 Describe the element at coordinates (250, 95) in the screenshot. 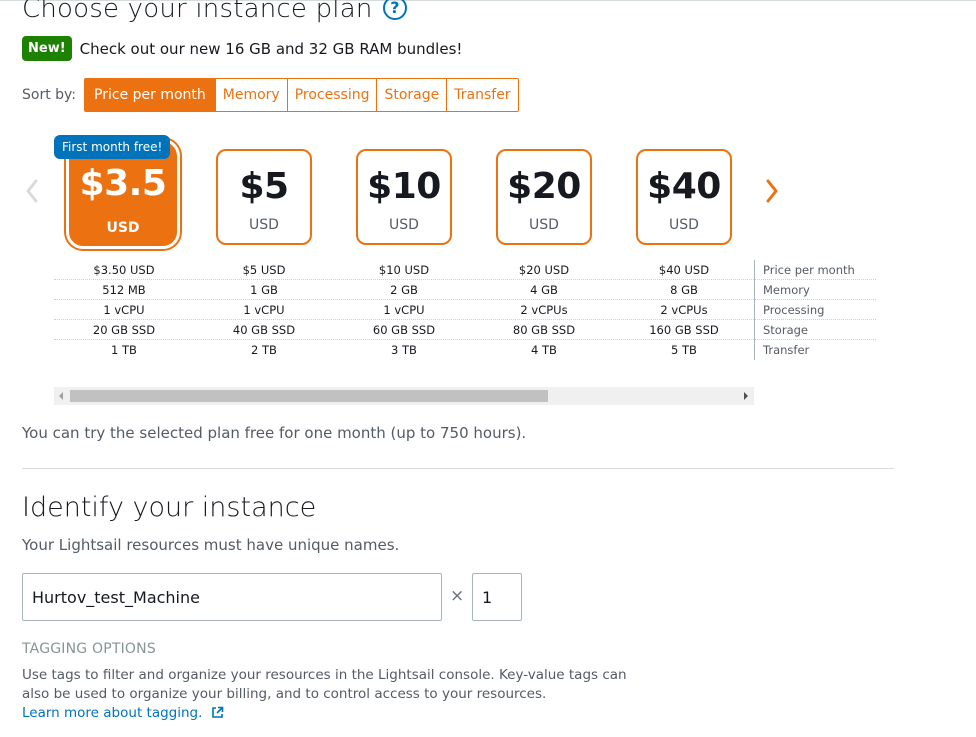

I see `sort-option-memory: Memory` at that location.